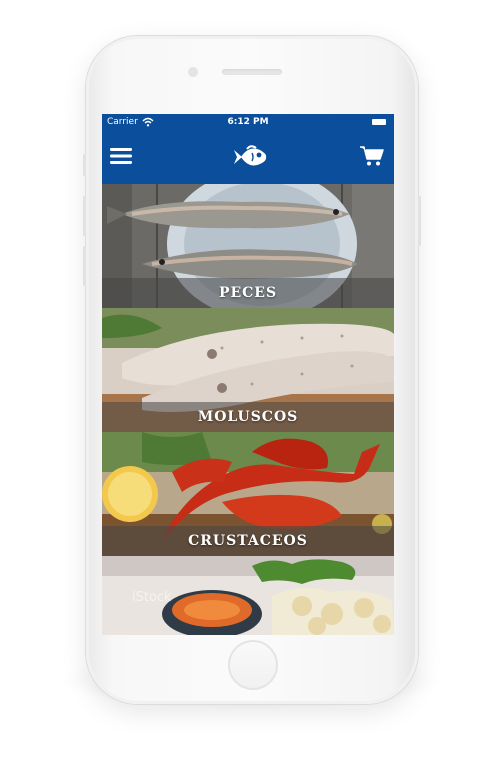 This screenshot has width=500, height=760. I want to click on category-label: CRUSTACEOS, so click(248, 541).